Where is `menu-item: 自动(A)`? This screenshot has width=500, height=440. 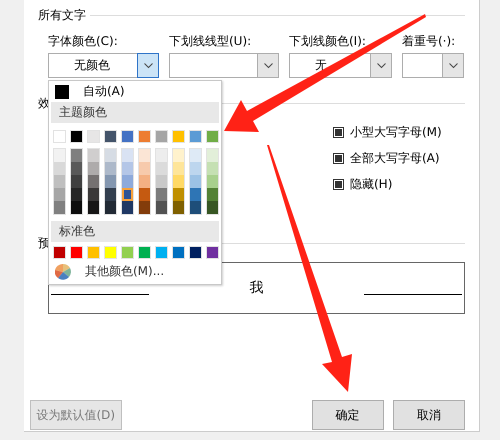 menu-item: 自动(A) is located at coordinates (104, 91).